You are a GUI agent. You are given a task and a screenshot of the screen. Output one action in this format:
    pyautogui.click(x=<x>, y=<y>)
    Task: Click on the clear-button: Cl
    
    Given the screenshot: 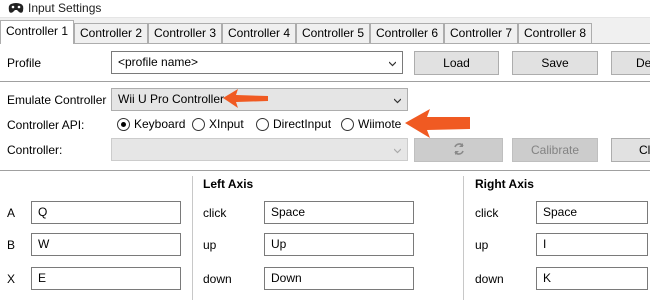 What is the action you would take?
    pyautogui.click(x=630, y=150)
    